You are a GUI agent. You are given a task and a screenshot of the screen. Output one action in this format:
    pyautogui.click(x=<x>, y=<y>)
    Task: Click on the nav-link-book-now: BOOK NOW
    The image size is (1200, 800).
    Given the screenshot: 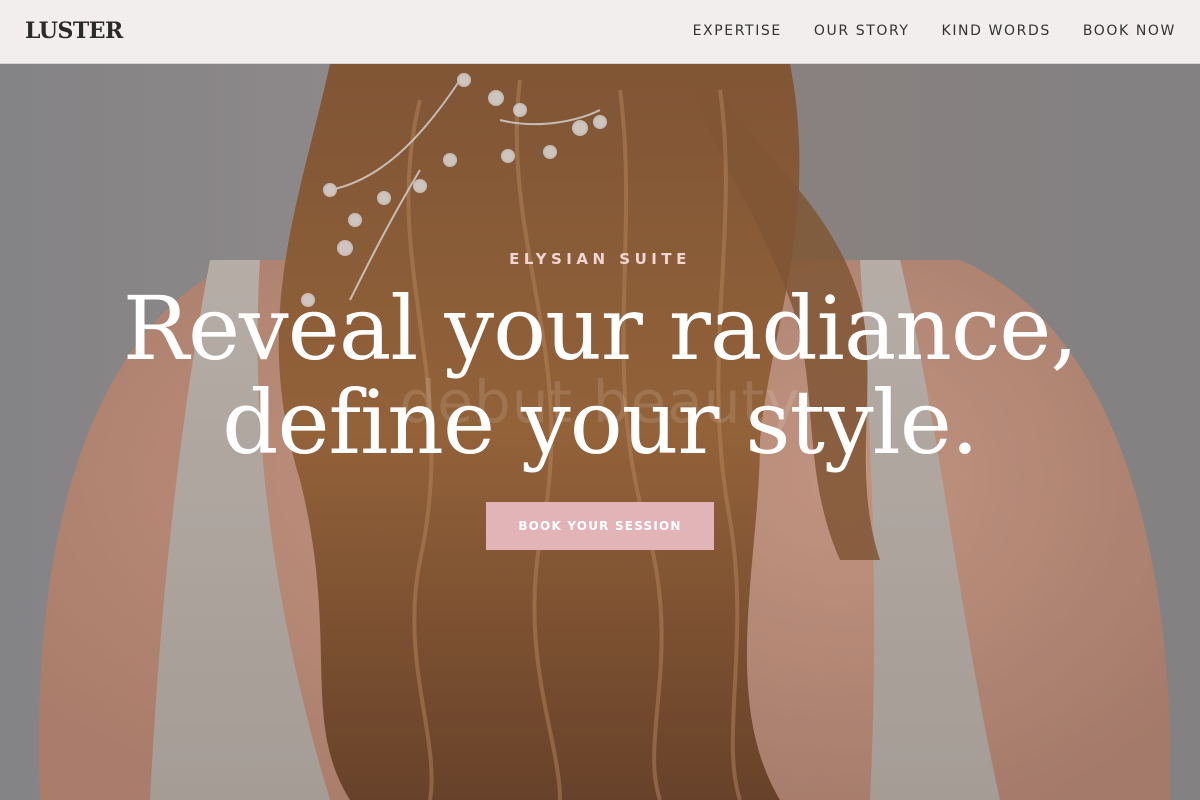 What is the action you would take?
    pyautogui.click(x=1129, y=31)
    